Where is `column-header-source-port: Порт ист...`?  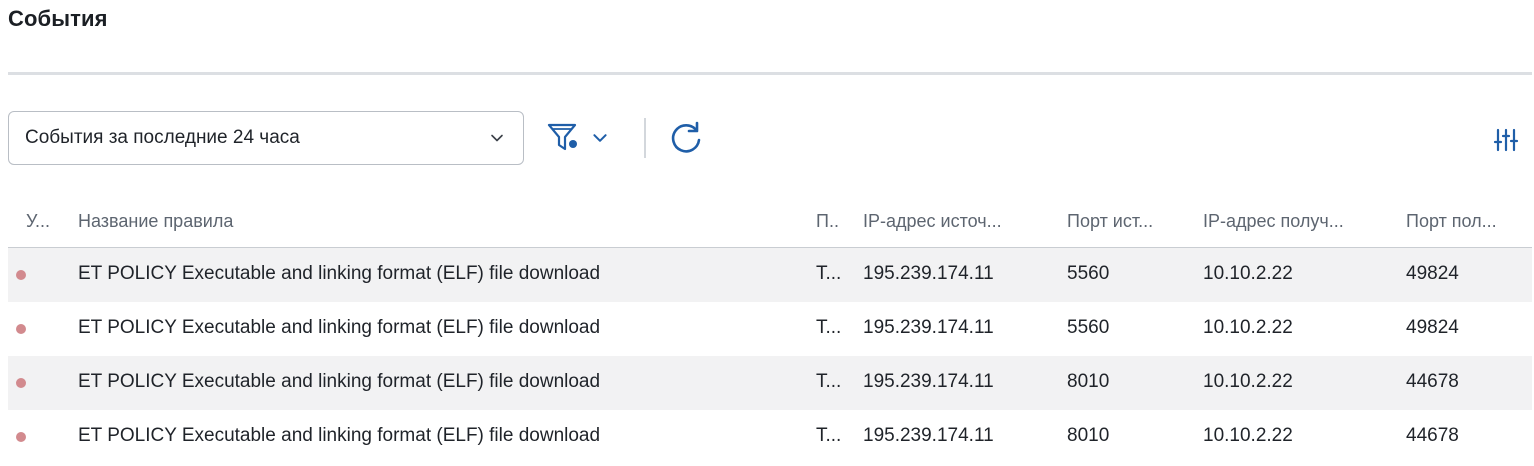 column-header-source-port: Порт ист... is located at coordinates (1110, 221).